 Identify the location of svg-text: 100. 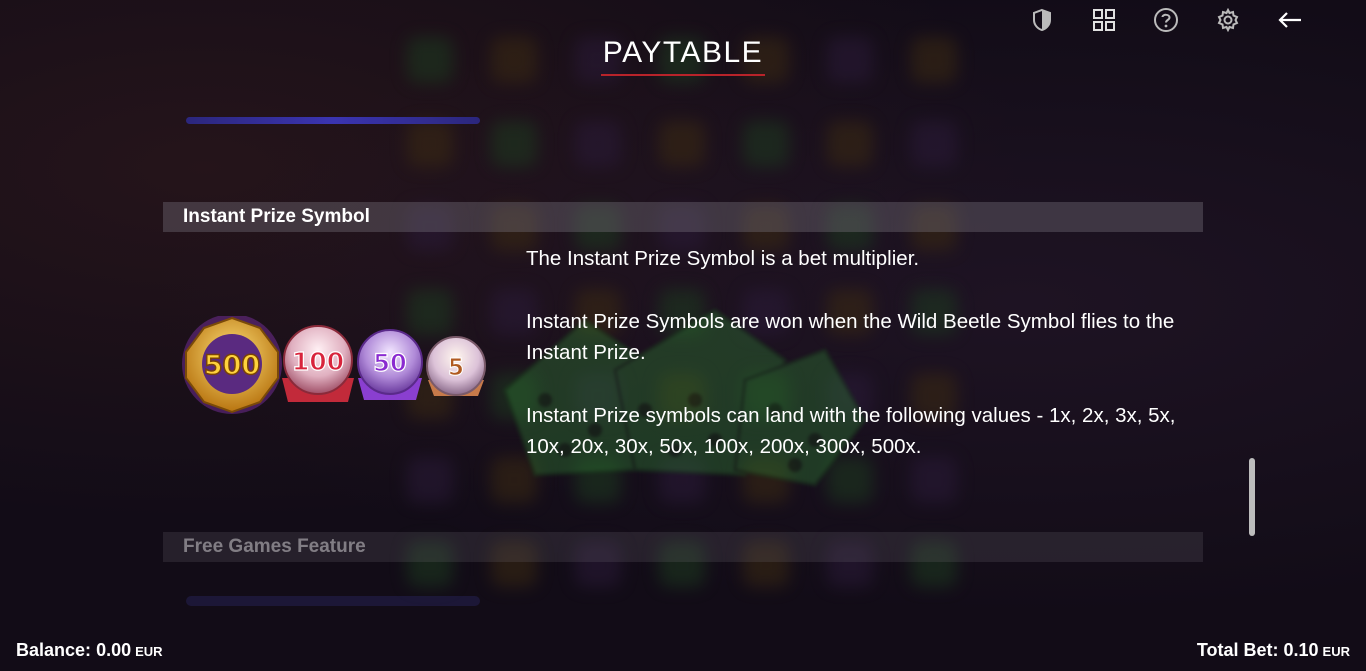
(318, 361).